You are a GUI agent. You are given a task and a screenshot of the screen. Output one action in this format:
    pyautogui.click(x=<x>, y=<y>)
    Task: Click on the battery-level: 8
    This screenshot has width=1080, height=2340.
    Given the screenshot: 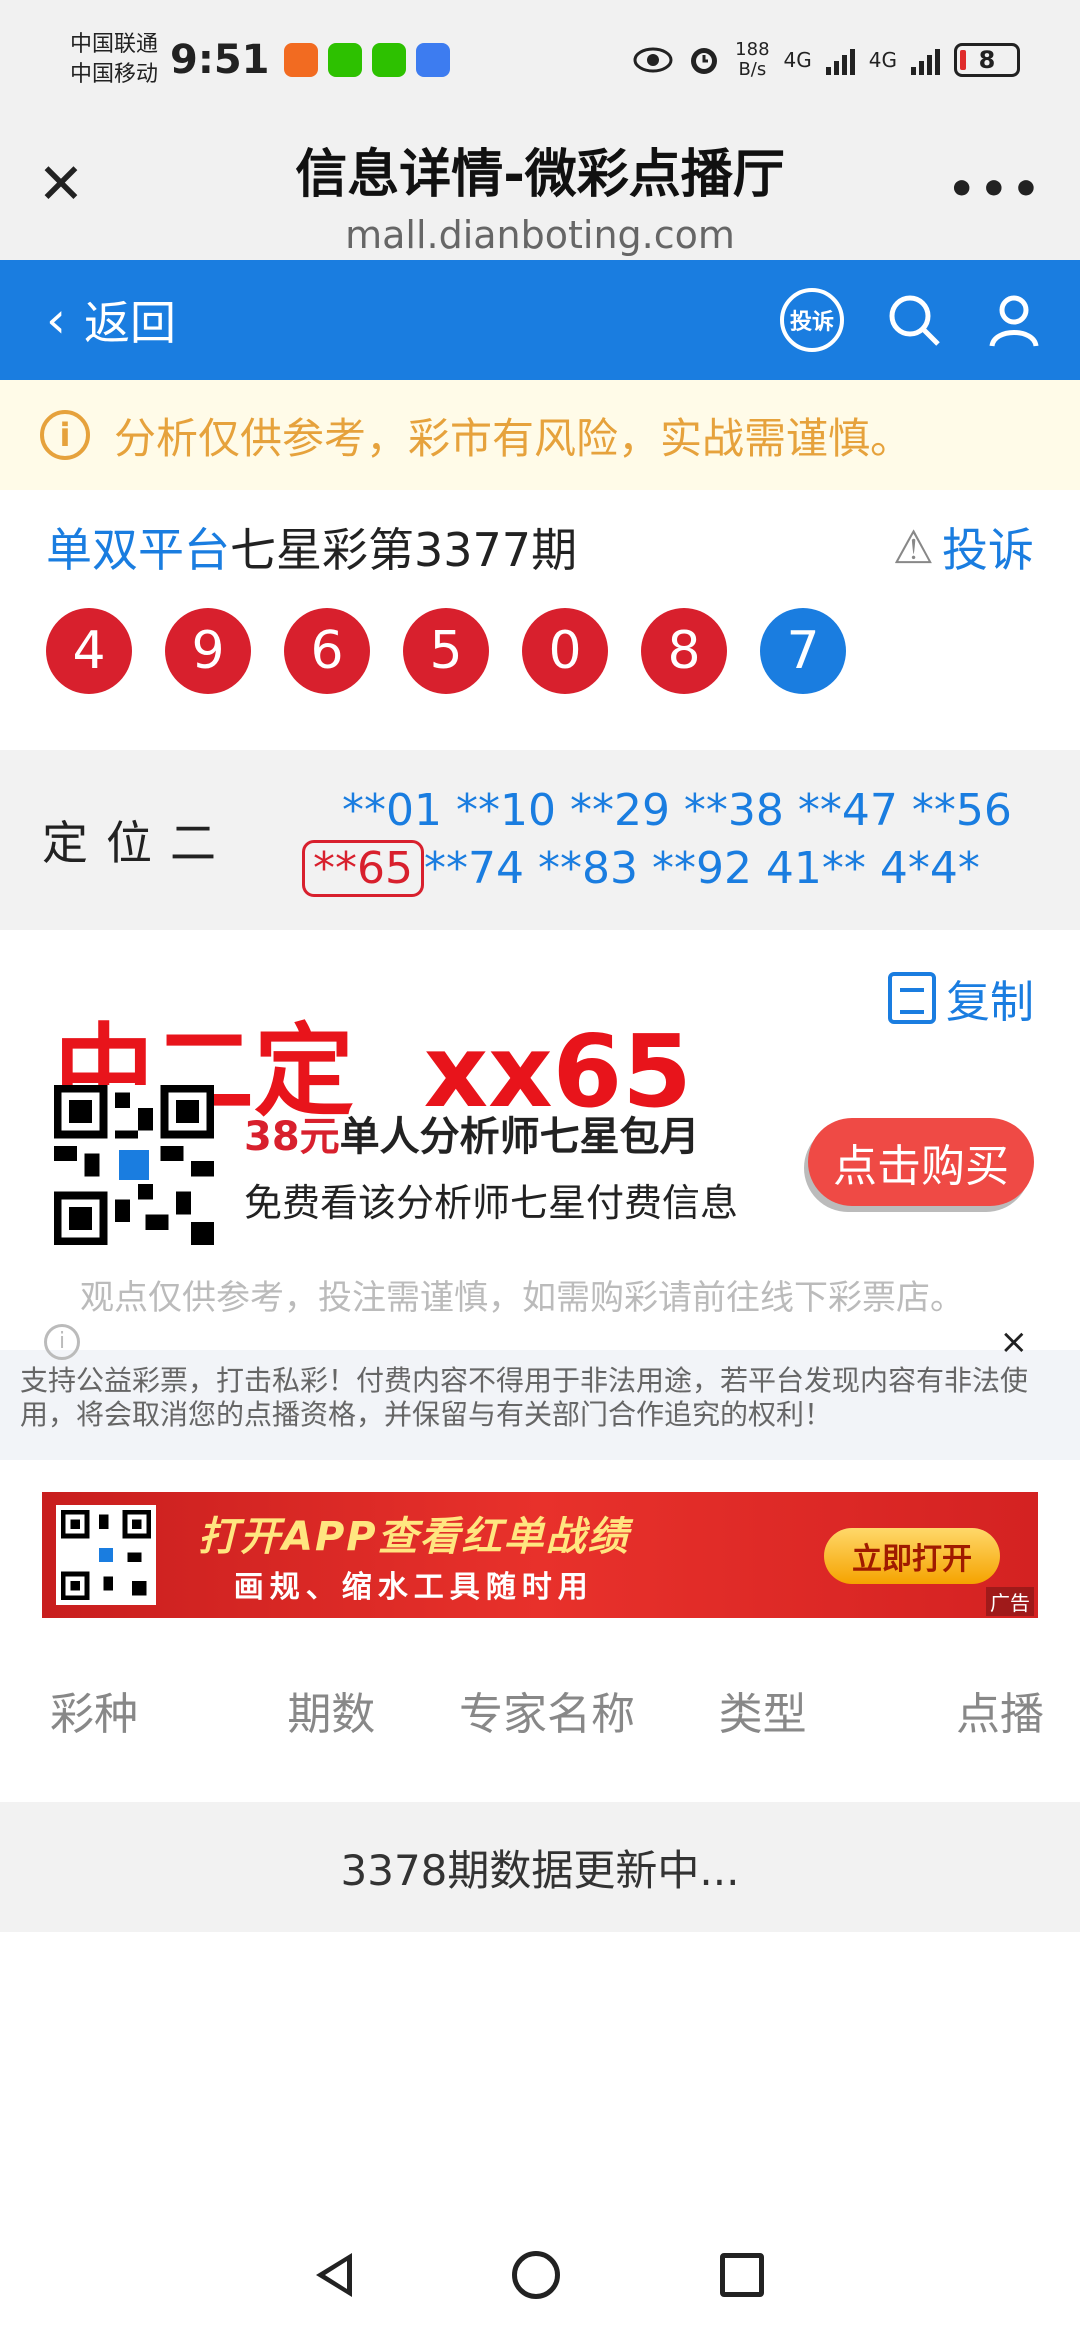 What is the action you would take?
    pyautogui.click(x=987, y=60)
    